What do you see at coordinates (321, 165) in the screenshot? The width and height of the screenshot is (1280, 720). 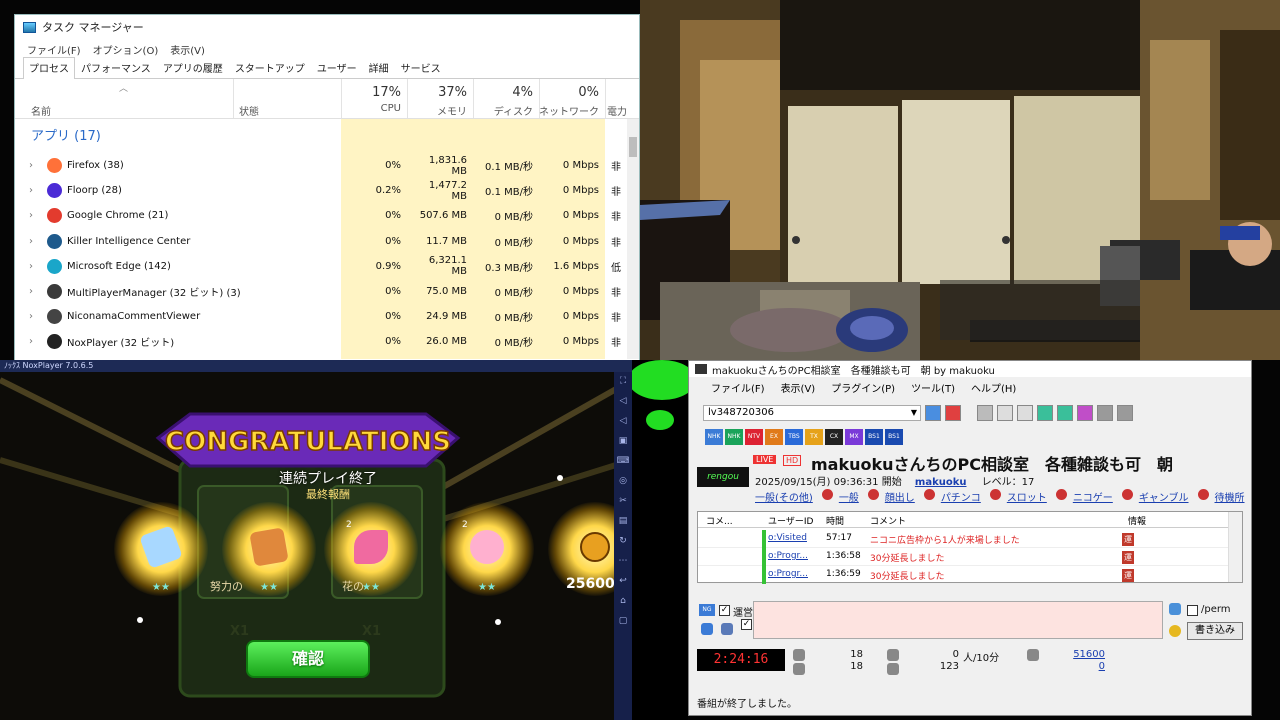 I see `process-row: › Firefox (38) 0% 1,831.6 MB 0.1 MB/秒 0 Mbps 非` at bounding box center [321, 165].